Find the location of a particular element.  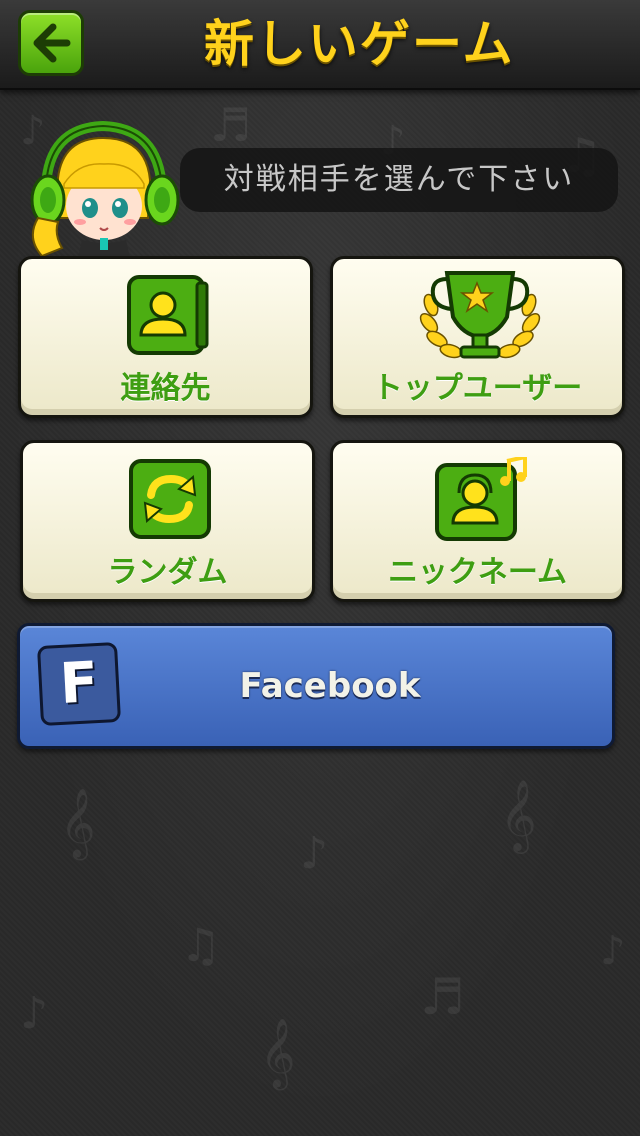

facebook-label: Facebook is located at coordinates (330, 686).